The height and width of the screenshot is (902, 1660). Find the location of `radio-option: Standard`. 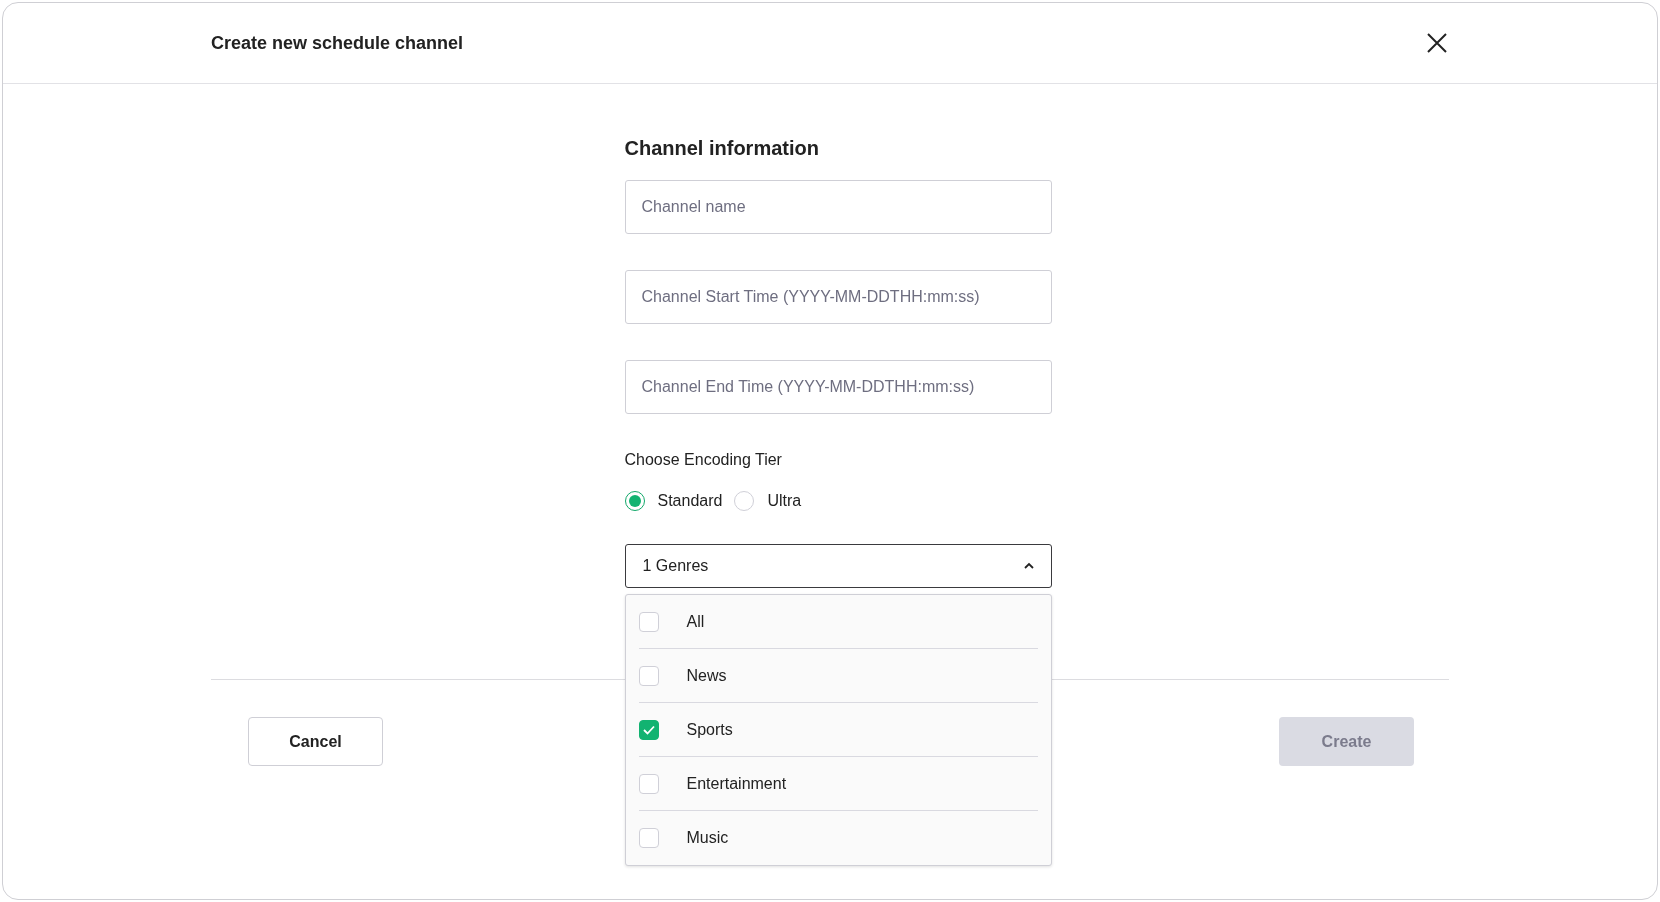

radio-option: Standard is located at coordinates (673, 501).